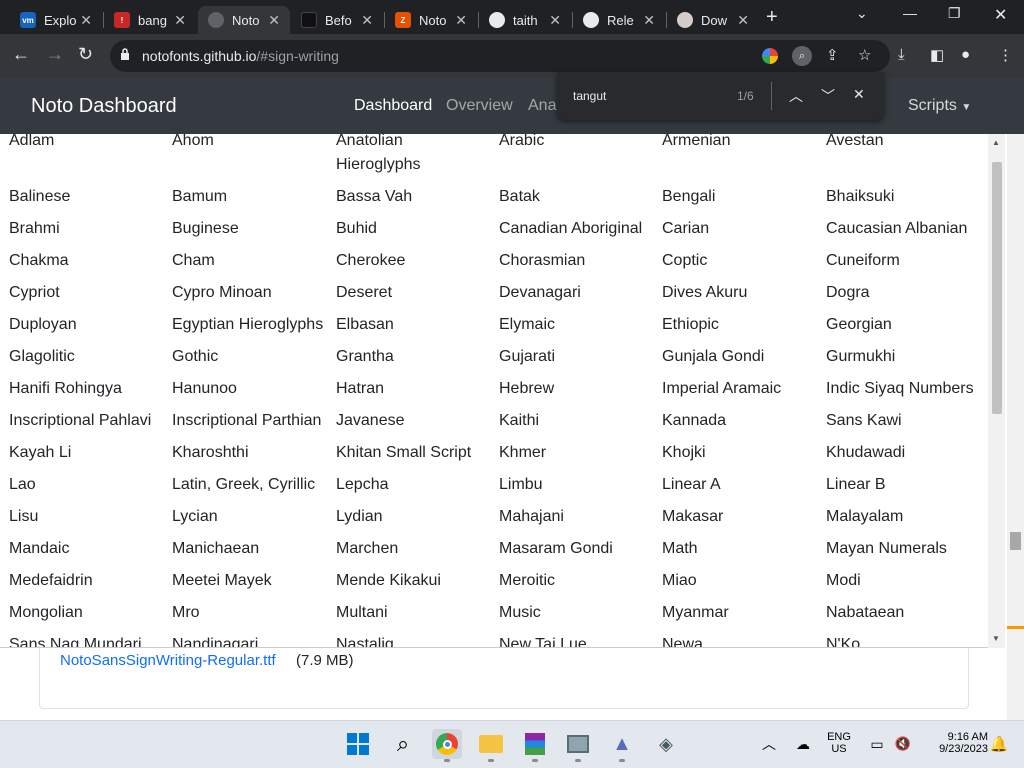  Describe the element at coordinates (378, 165) in the screenshot. I see `script-menu-item: Hieroglyphs` at that location.